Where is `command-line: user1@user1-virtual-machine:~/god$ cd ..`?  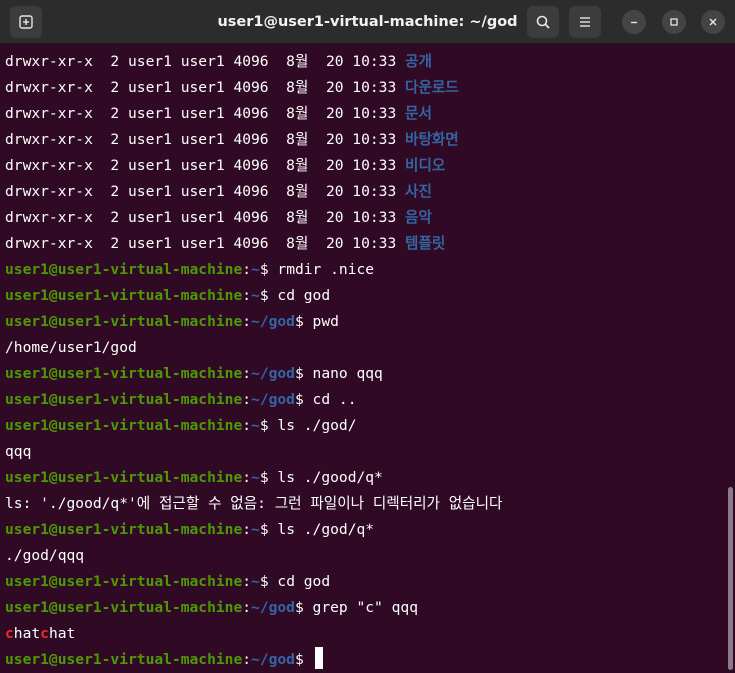 command-line: user1@user1-virtual-machine:~/god$ cd .. is located at coordinates (180, 400).